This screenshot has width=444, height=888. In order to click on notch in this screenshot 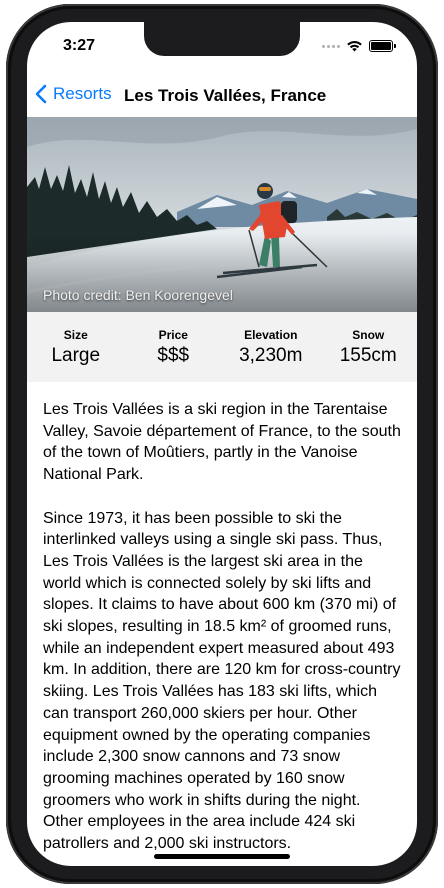, I will do `click(222, 39)`.